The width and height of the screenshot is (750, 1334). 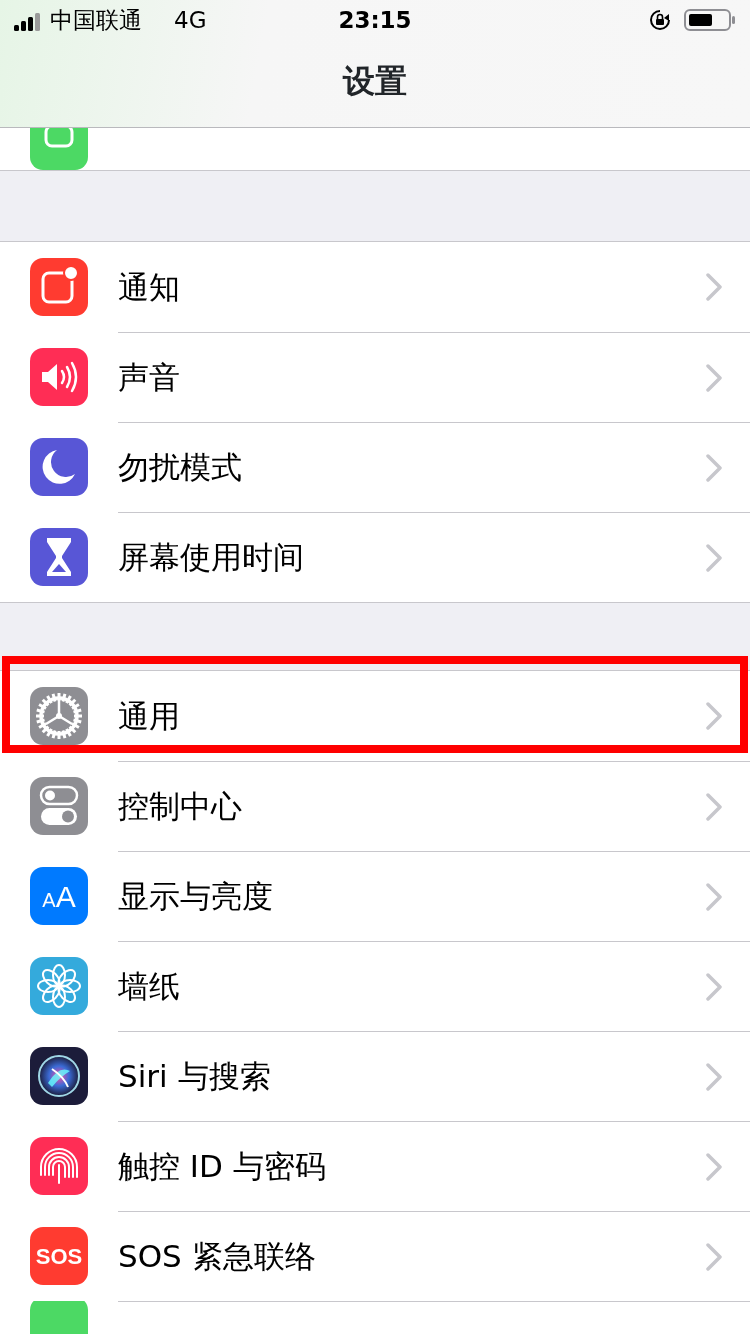 What do you see at coordinates (375, 467) in the screenshot?
I see `settings-row: 勿扰模式` at bounding box center [375, 467].